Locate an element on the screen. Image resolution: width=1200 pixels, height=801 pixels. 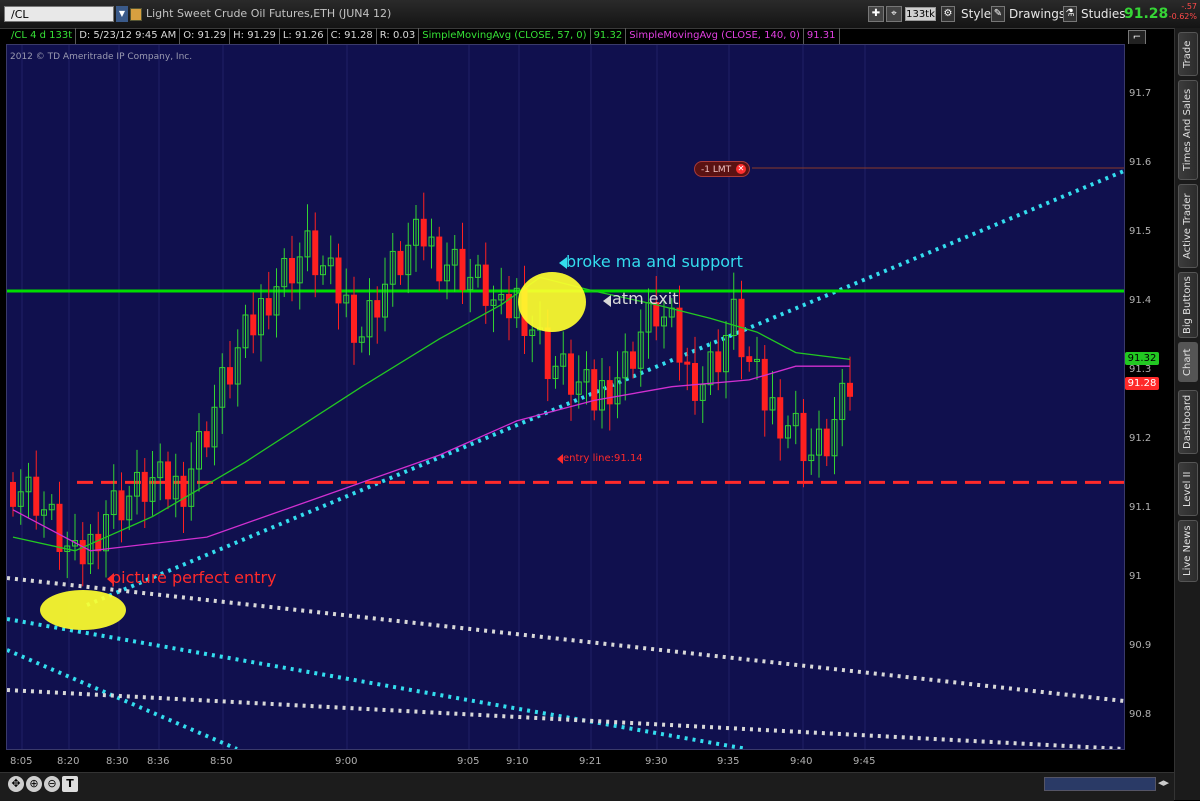
crosshair-icon: ✚ is located at coordinates (876, 14).